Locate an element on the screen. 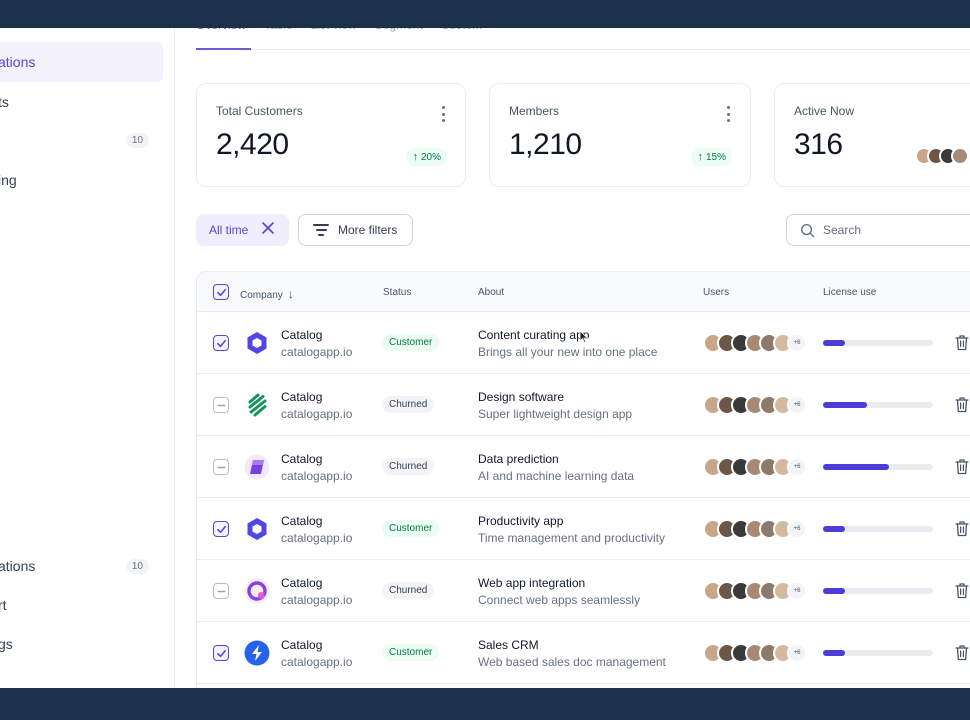 This screenshot has width=970, height=720. more-filters-label: More filters is located at coordinates (368, 230).